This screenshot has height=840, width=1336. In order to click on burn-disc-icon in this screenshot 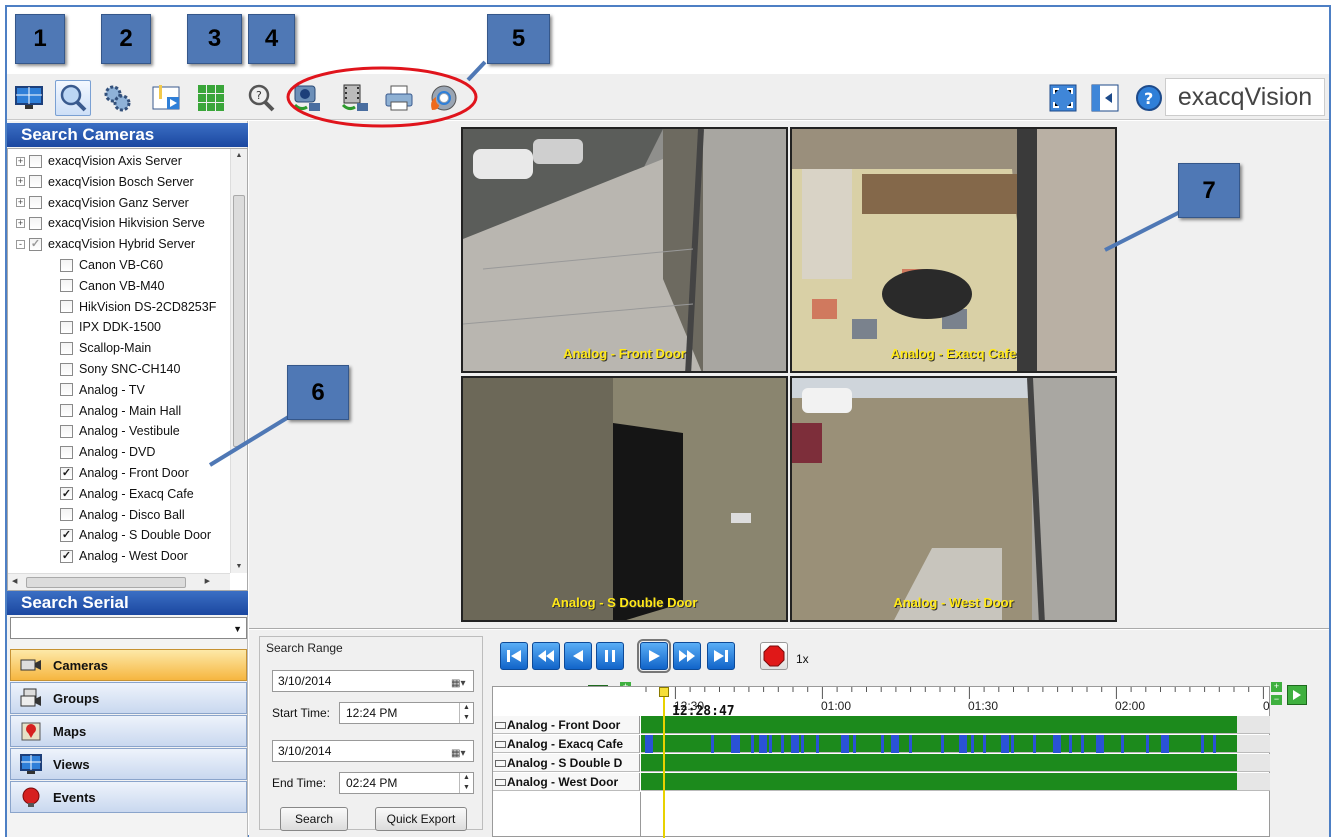, I will do `click(443, 98)`.